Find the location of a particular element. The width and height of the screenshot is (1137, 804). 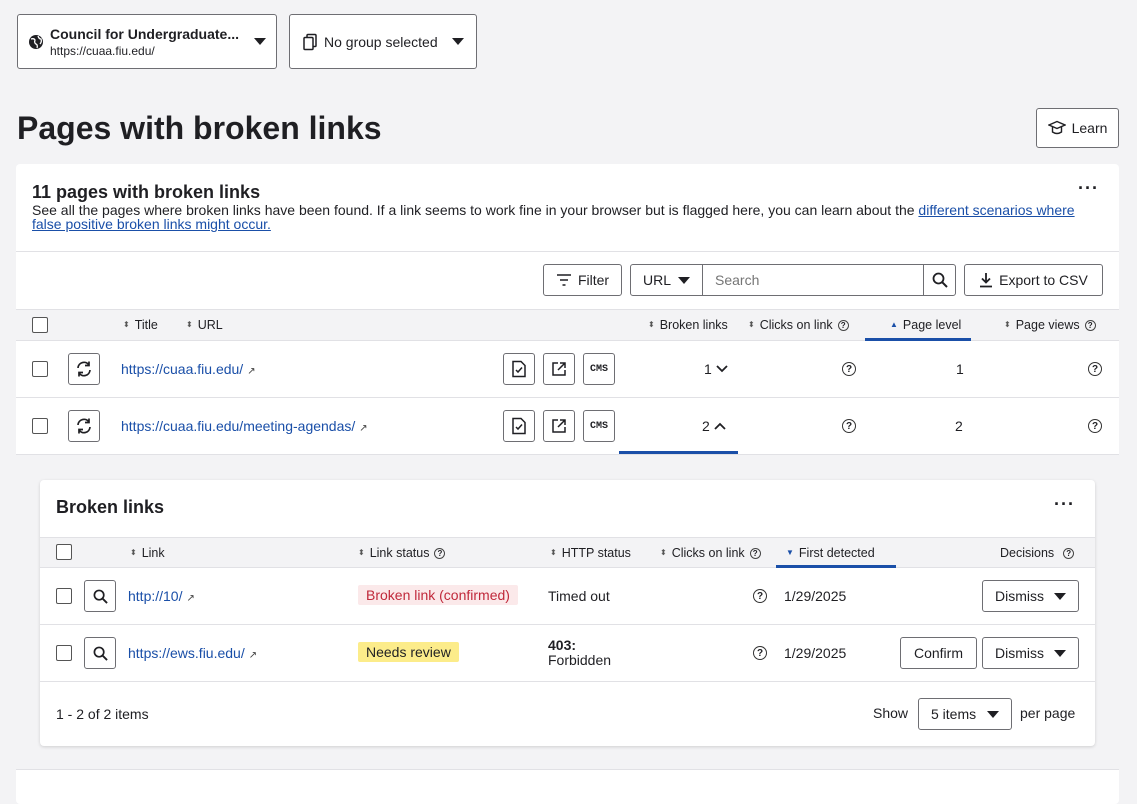

table-row: https://ews.fiu.edu/↗ is located at coordinates (192, 653).